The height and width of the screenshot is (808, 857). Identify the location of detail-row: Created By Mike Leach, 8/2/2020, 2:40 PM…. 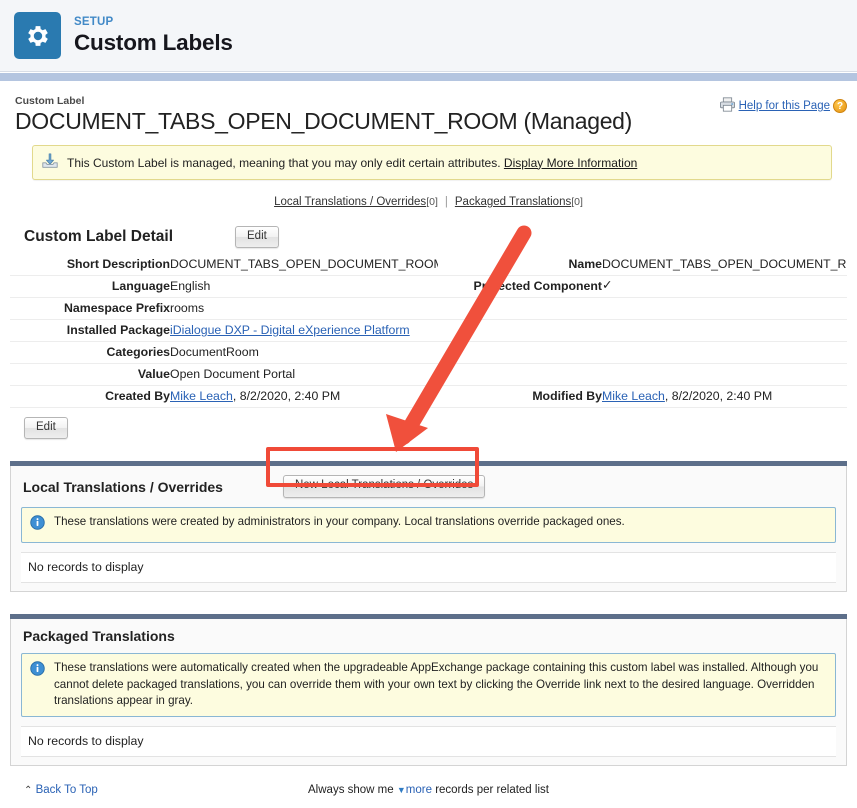
(428, 397).